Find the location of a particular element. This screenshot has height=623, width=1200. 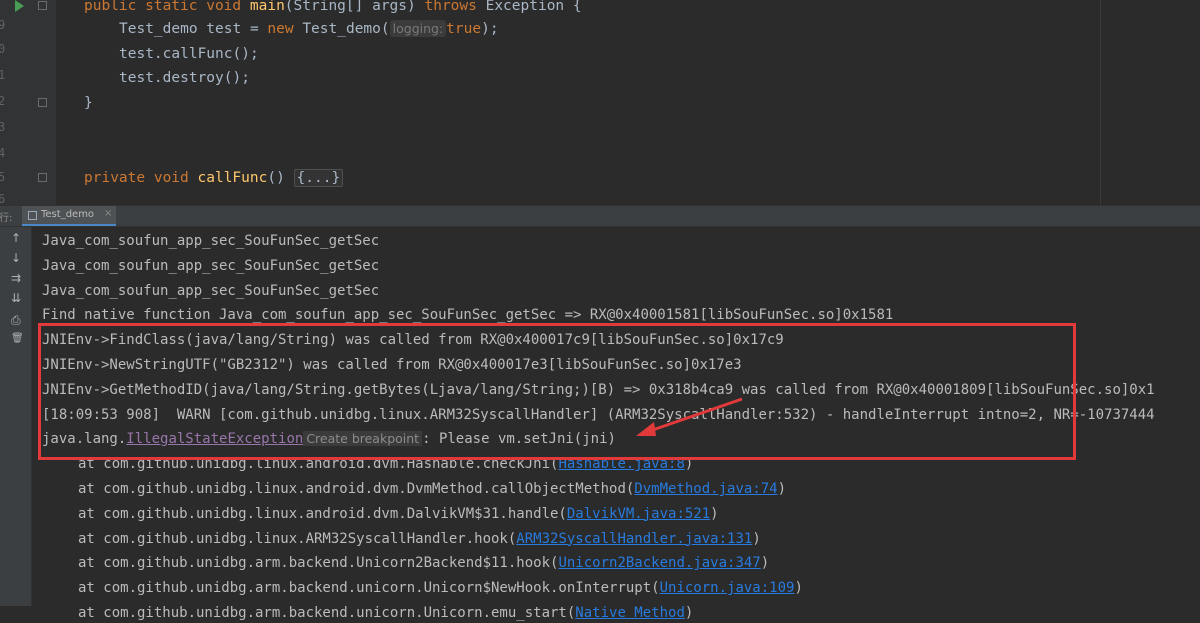

tab-label: Test_demo is located at coordinates (68, 214).